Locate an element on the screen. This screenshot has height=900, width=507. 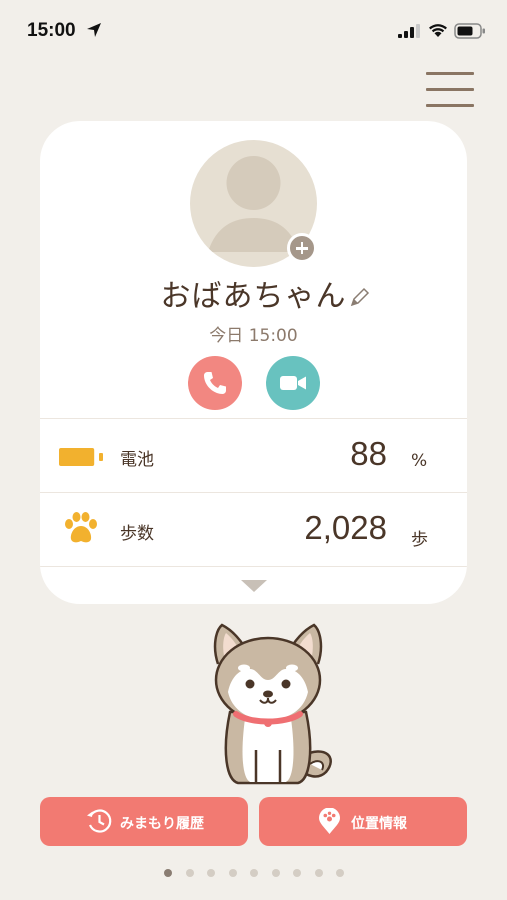
pencil-icon is located at coordinates (360, 297).